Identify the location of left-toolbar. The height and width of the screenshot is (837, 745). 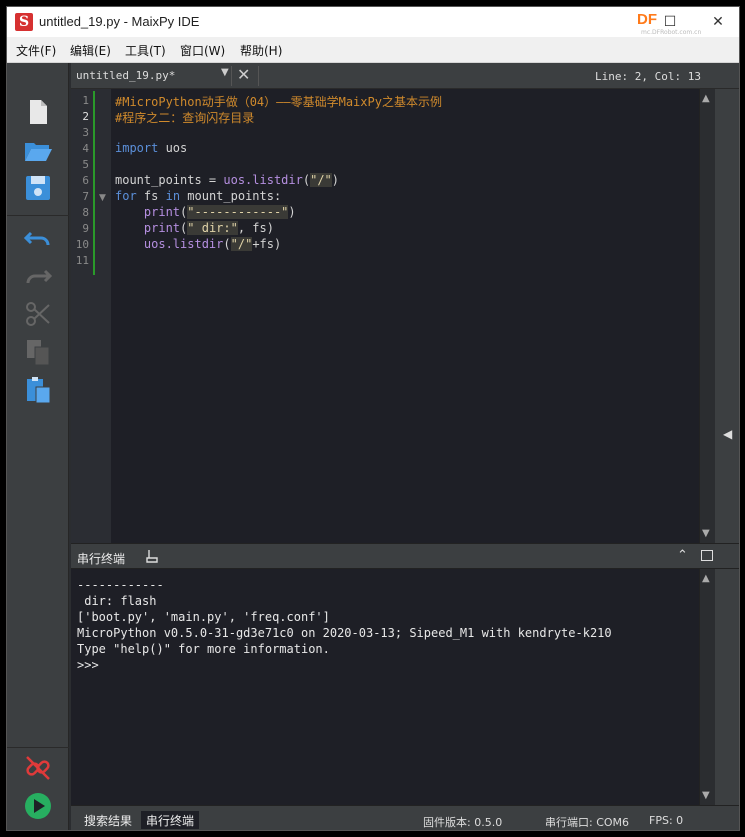
(38, 446).